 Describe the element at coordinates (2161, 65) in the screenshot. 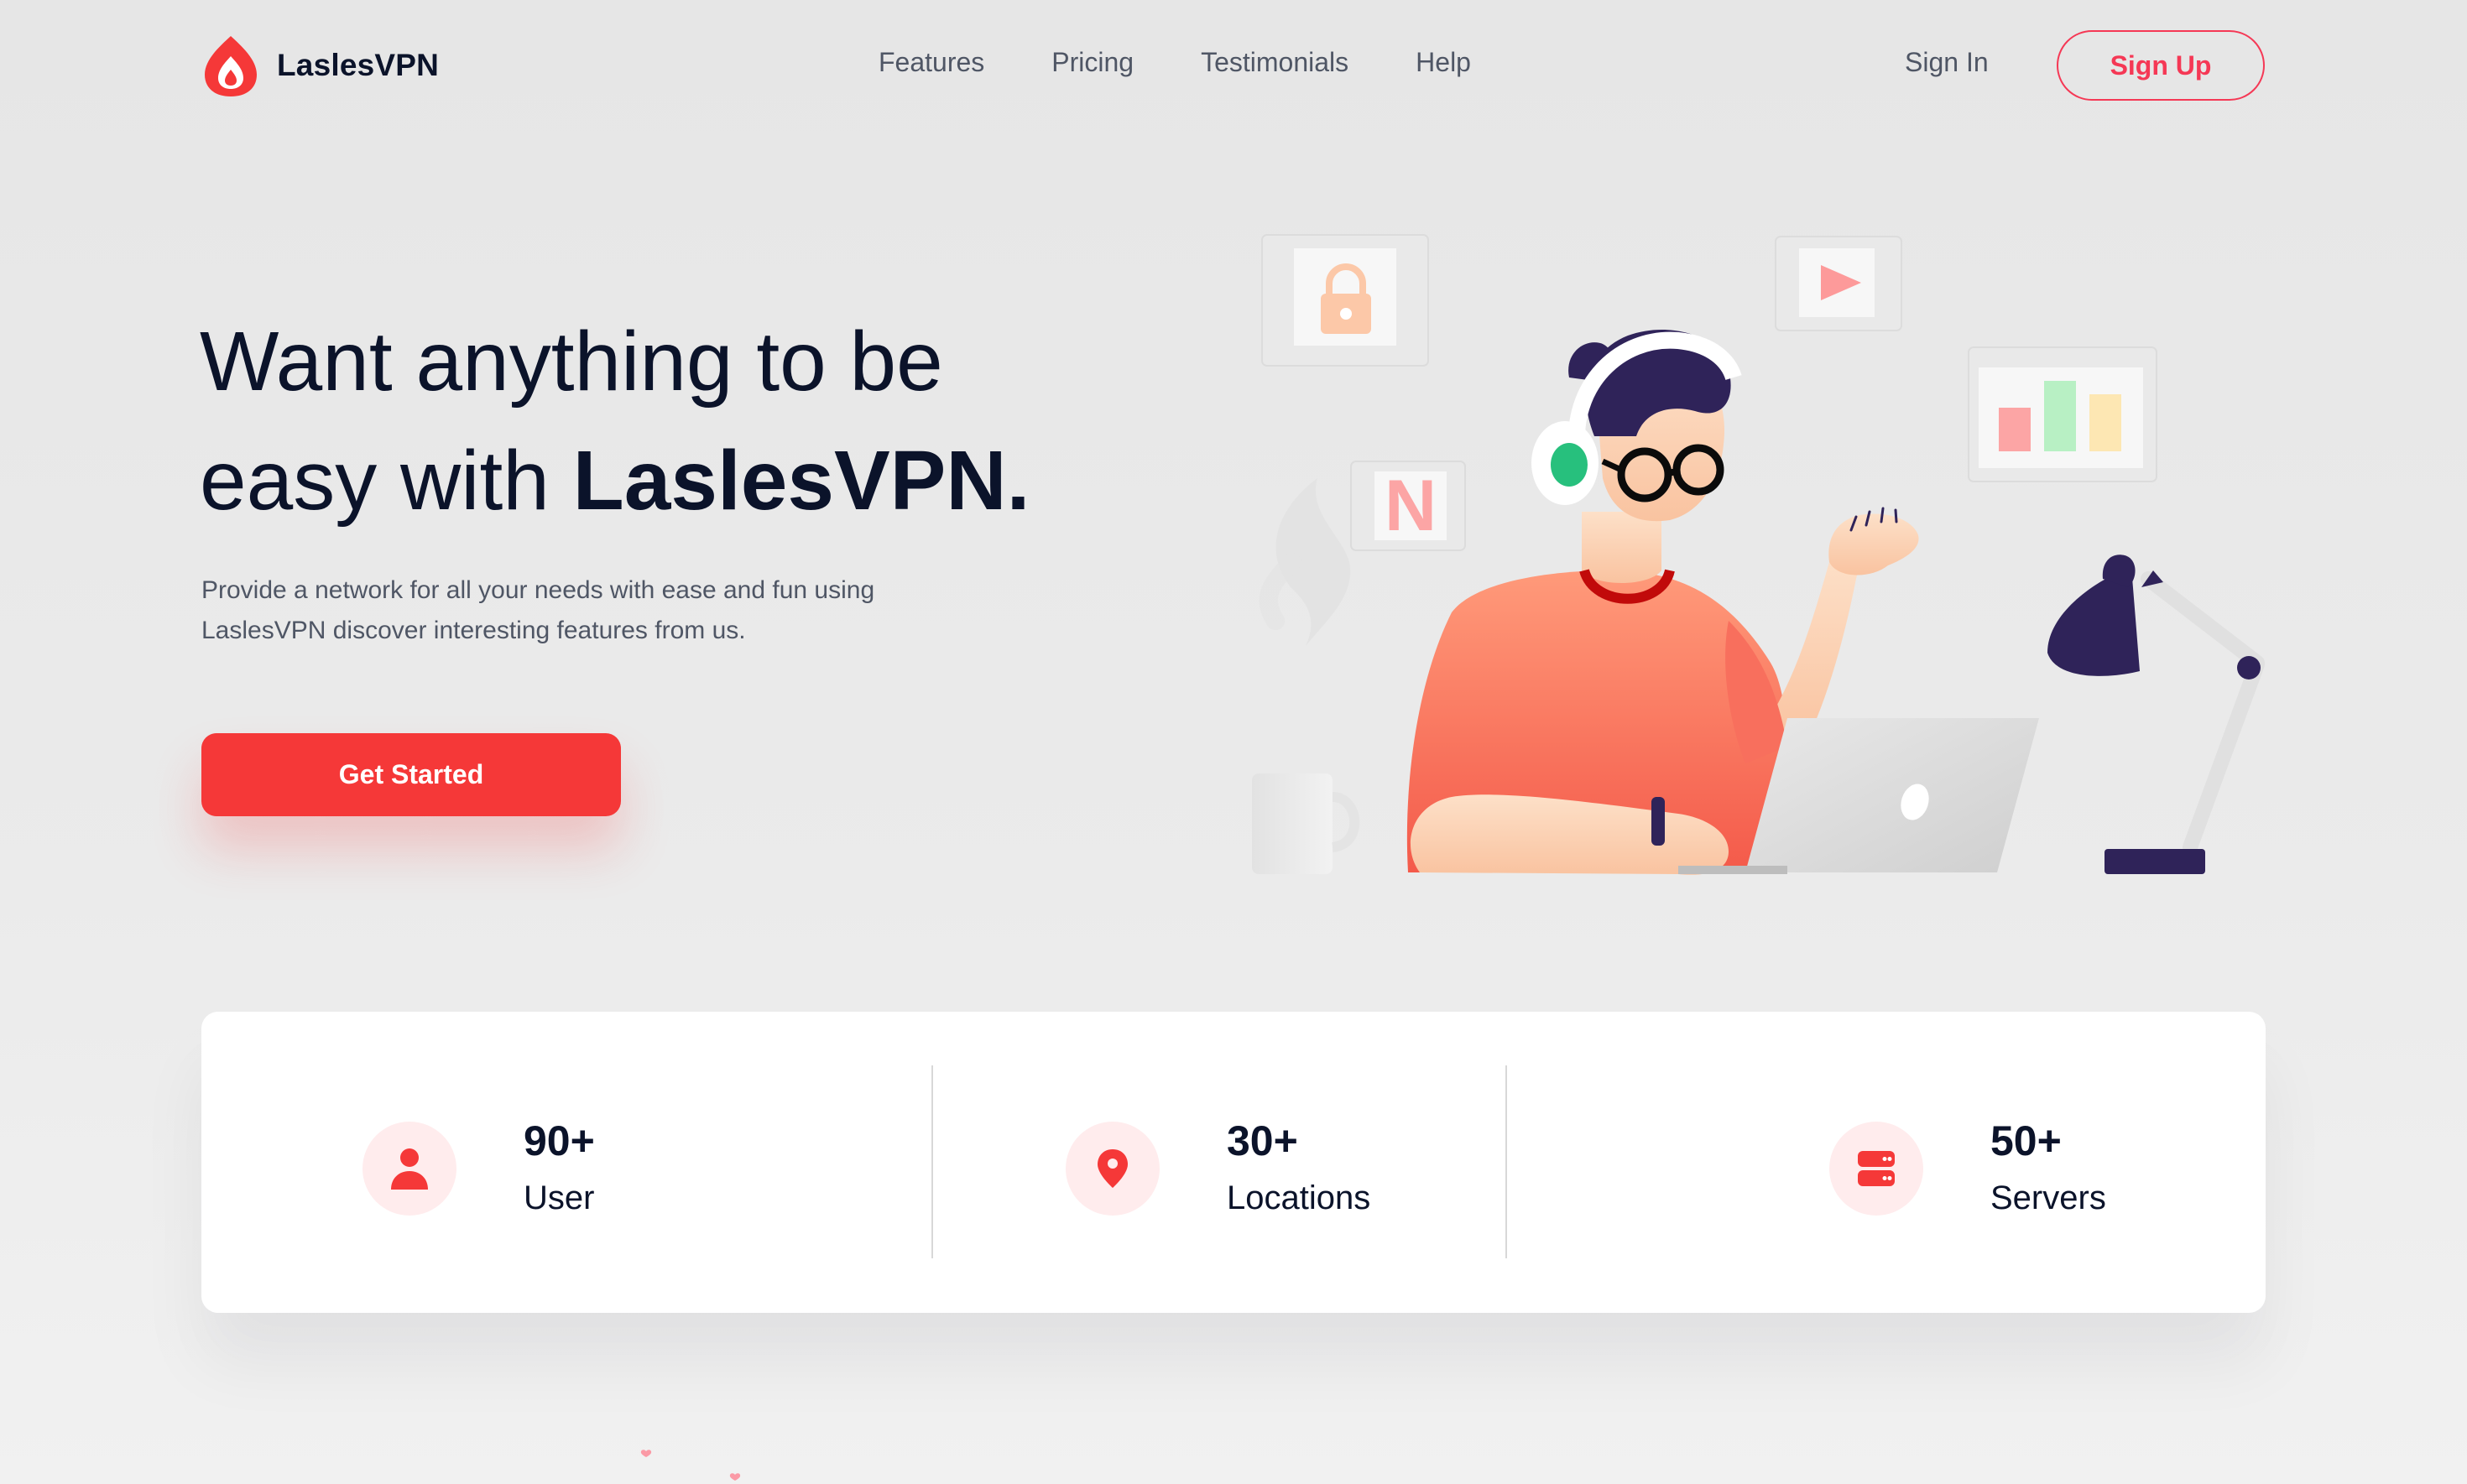

I see `sign-up-button: Sign Up` at that location.